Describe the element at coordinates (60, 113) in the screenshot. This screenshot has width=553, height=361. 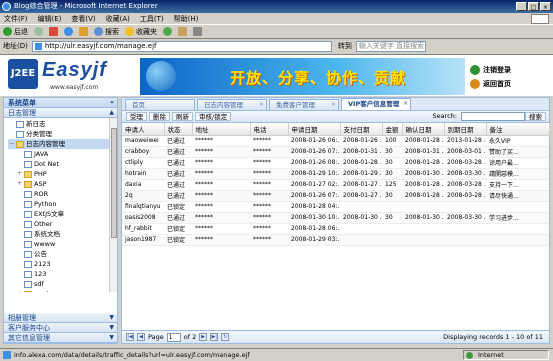
I see `accordion-blog: 日志管理 ▲` at that location.